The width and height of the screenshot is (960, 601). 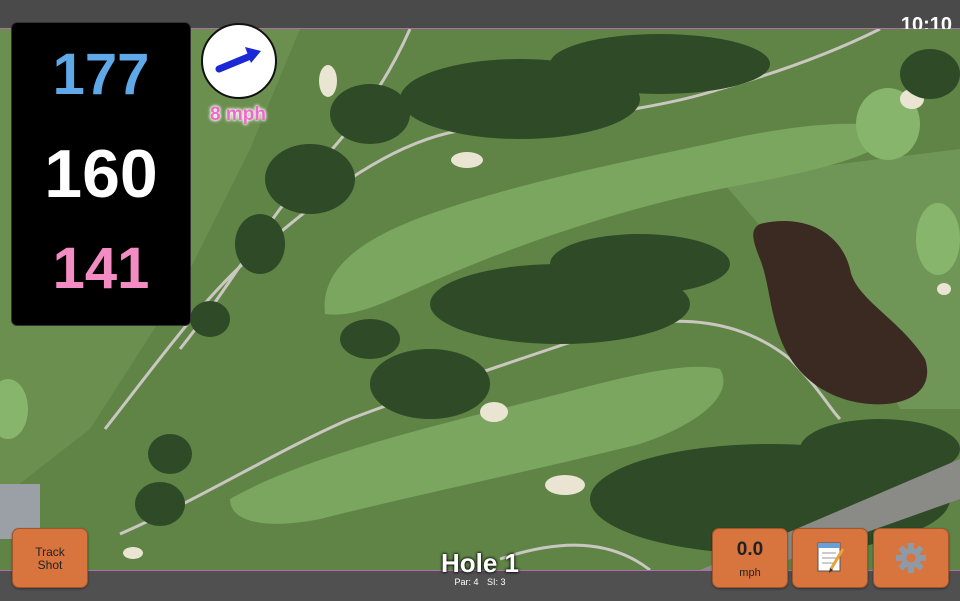 I want to click on track-shot-button: Track Shot, so click(x=50, y=558).